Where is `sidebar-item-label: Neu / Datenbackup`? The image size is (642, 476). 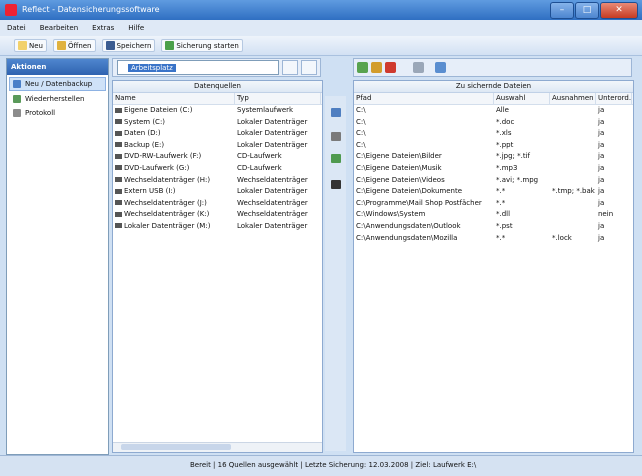
sidebar-item-label: Neu / Datenbackup is located at coordinates (59, 84).